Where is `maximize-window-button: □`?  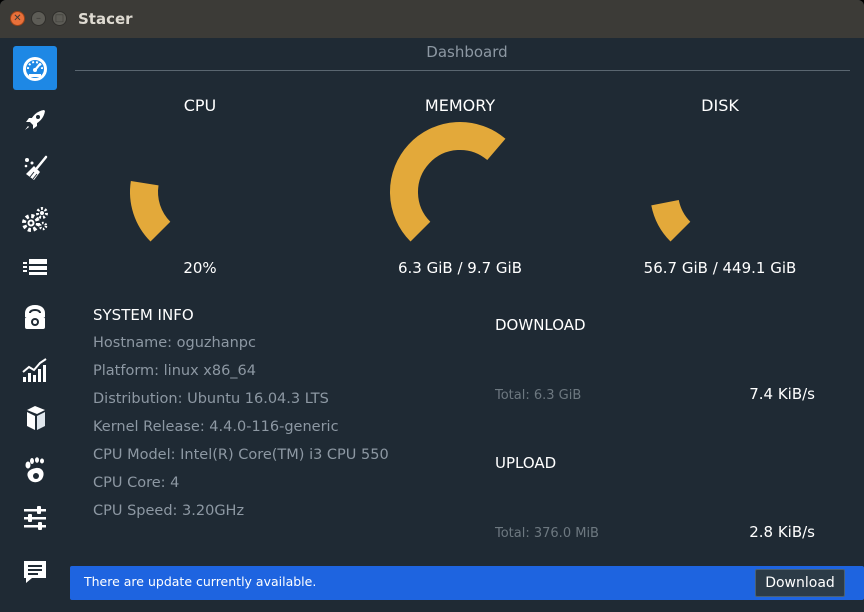 maximize-window-button: □ is located at coordinates (59, 18).